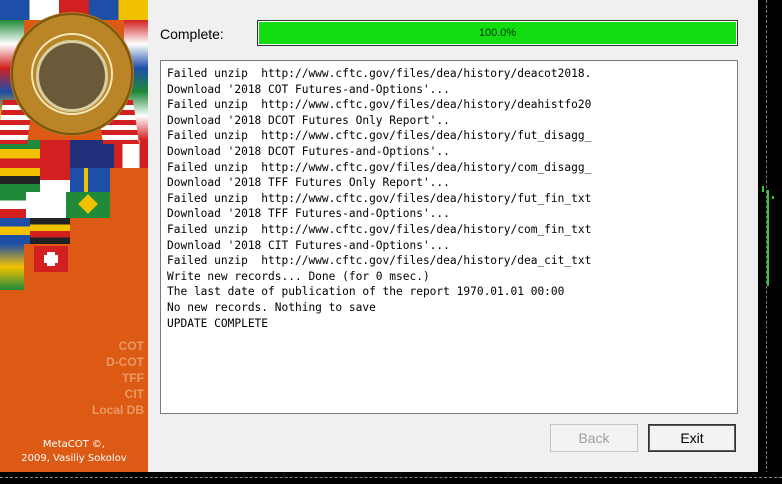  Describe the element at coordinates (192, 34) in the screenshot. I see `complete-label: Complete:` at that location.